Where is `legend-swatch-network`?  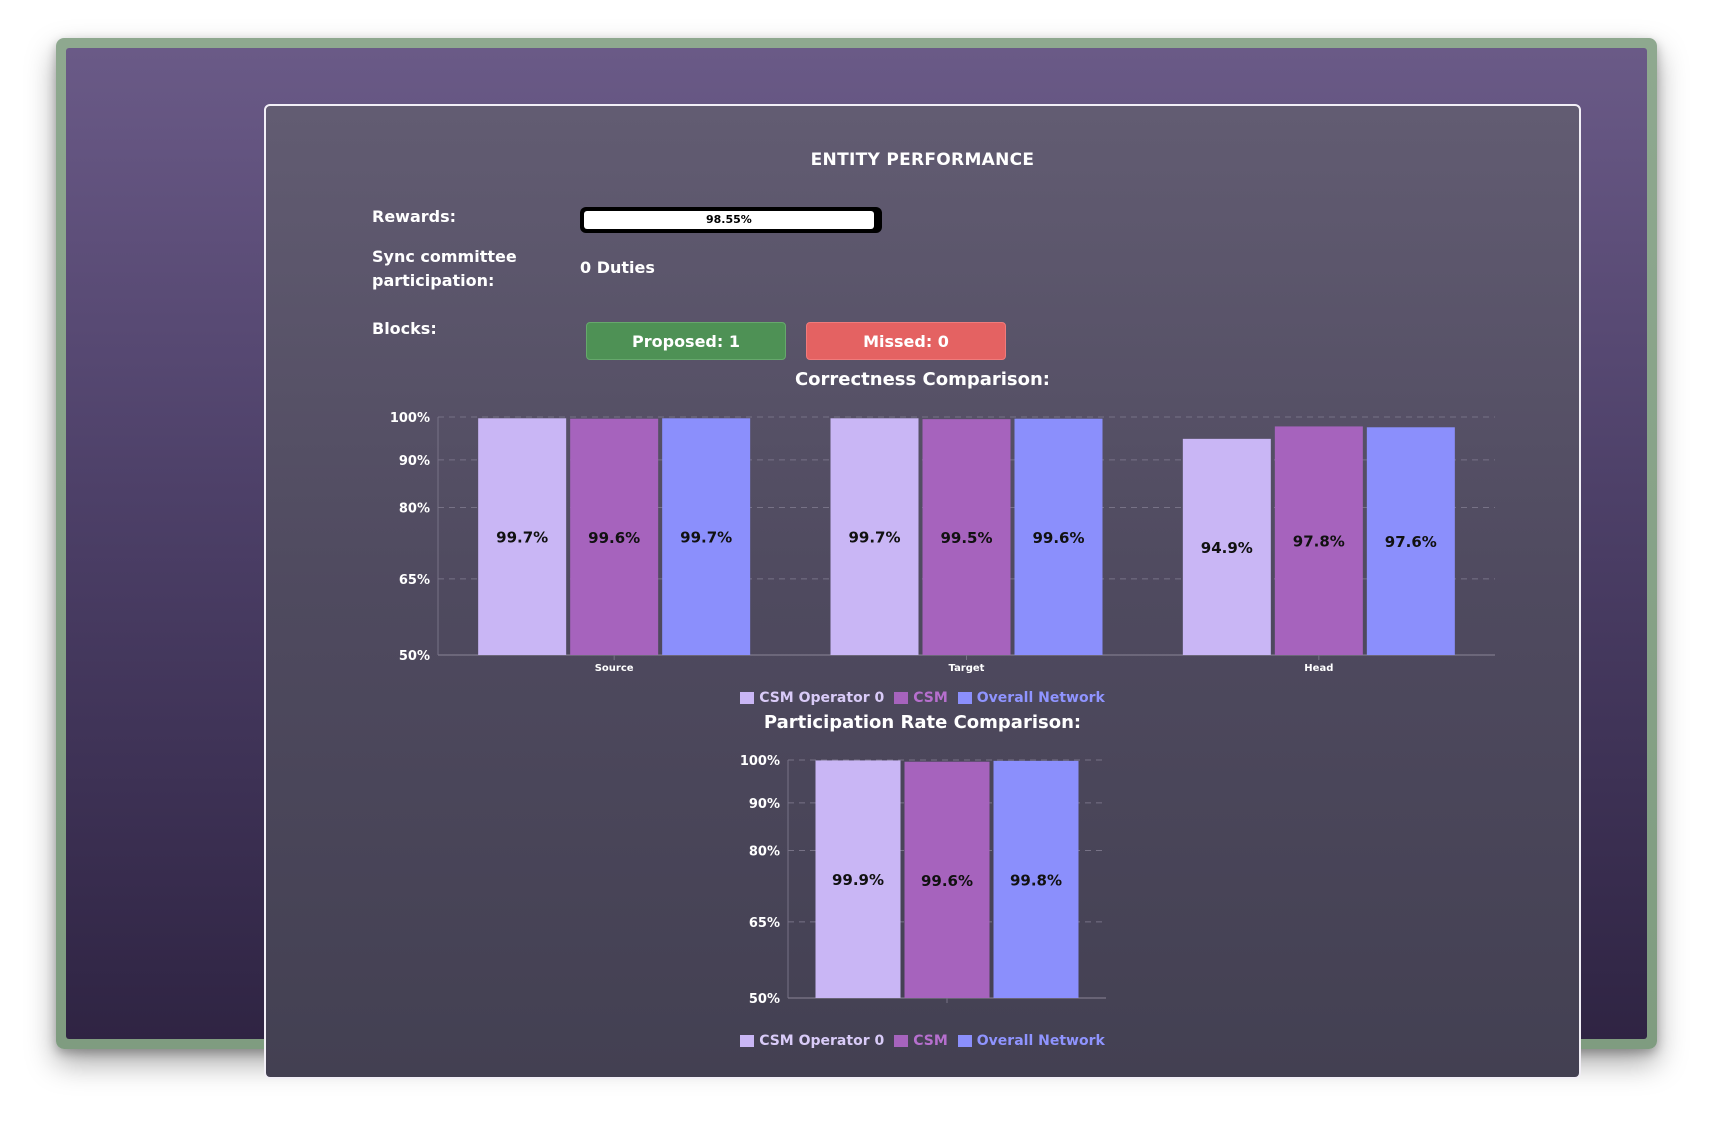
legend-swatch-network is located at coordinates (964, 1041).